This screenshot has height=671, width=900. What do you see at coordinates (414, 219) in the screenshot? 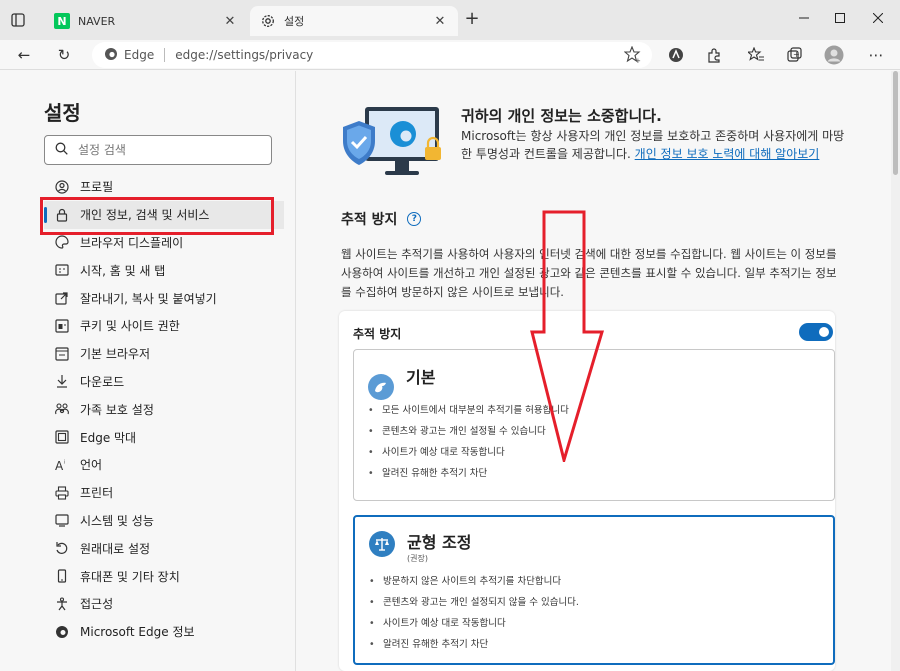
I see `help-icon: ?` at bounding box center [414, 219].